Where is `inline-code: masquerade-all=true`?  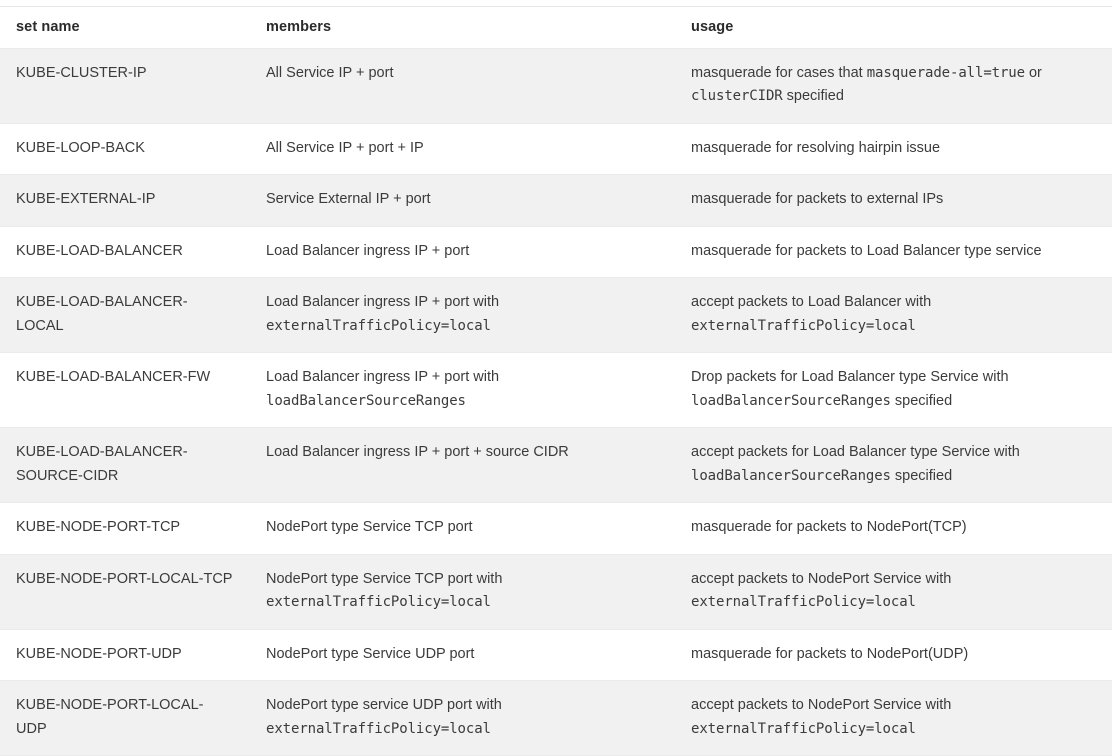 inline-code: masquerade-all=true is located at coordinates (945, 73).